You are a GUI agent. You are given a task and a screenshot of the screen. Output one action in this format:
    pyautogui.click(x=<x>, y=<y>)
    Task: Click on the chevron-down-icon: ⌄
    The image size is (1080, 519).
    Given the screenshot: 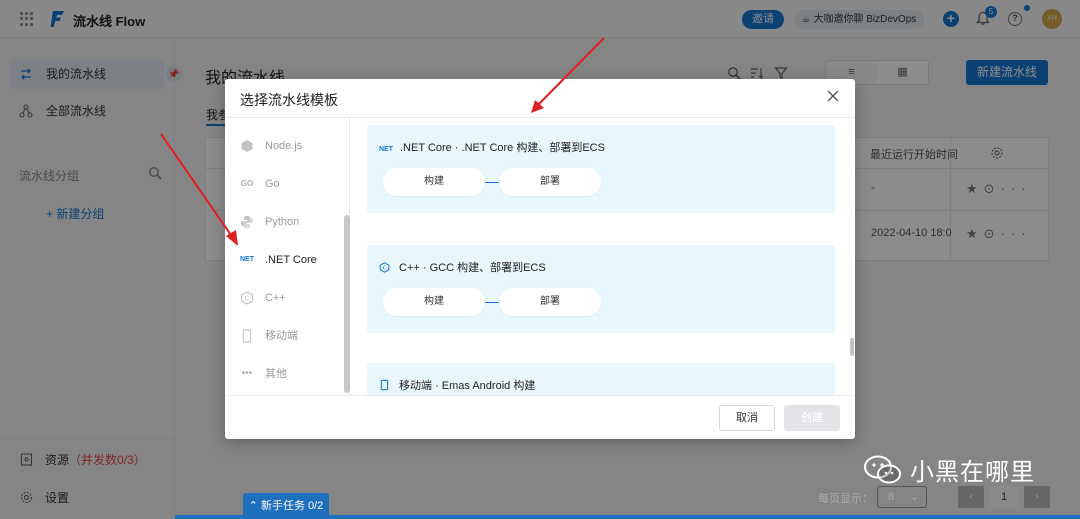 What is the action you would take?
    pyautogui.click(x=915, y=497)
    